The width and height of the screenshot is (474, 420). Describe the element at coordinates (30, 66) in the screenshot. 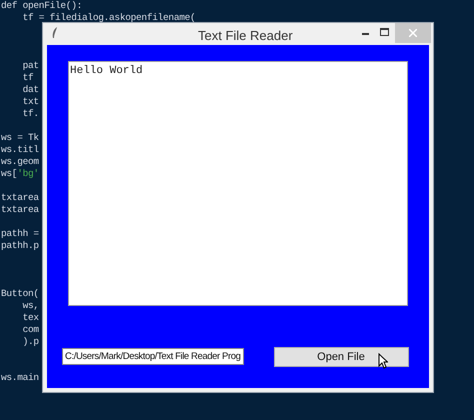

I see `code-line: pat` at that location.